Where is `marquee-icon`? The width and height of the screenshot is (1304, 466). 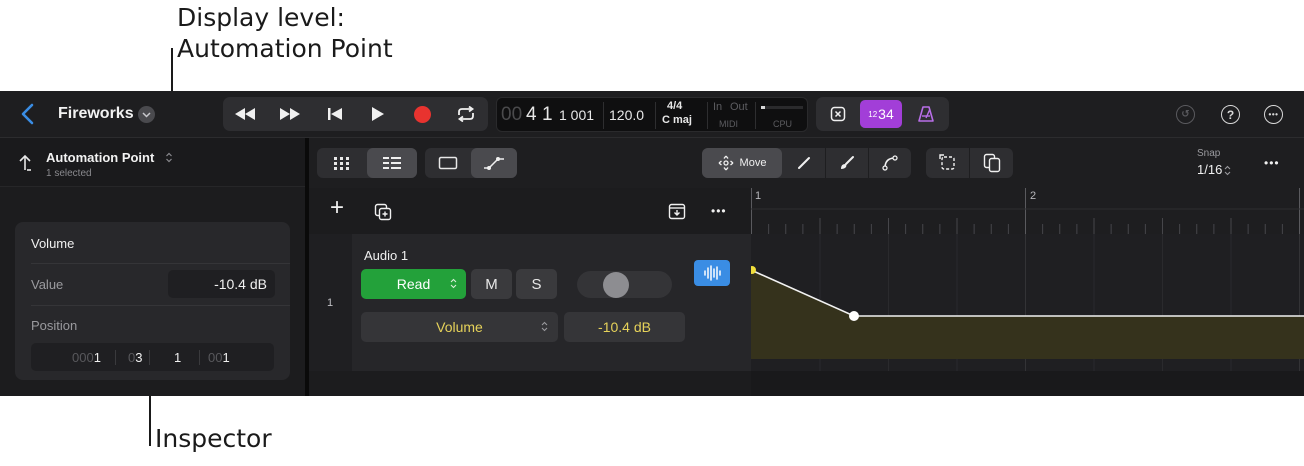
marquee-icon is located at coordinates (946, 162).